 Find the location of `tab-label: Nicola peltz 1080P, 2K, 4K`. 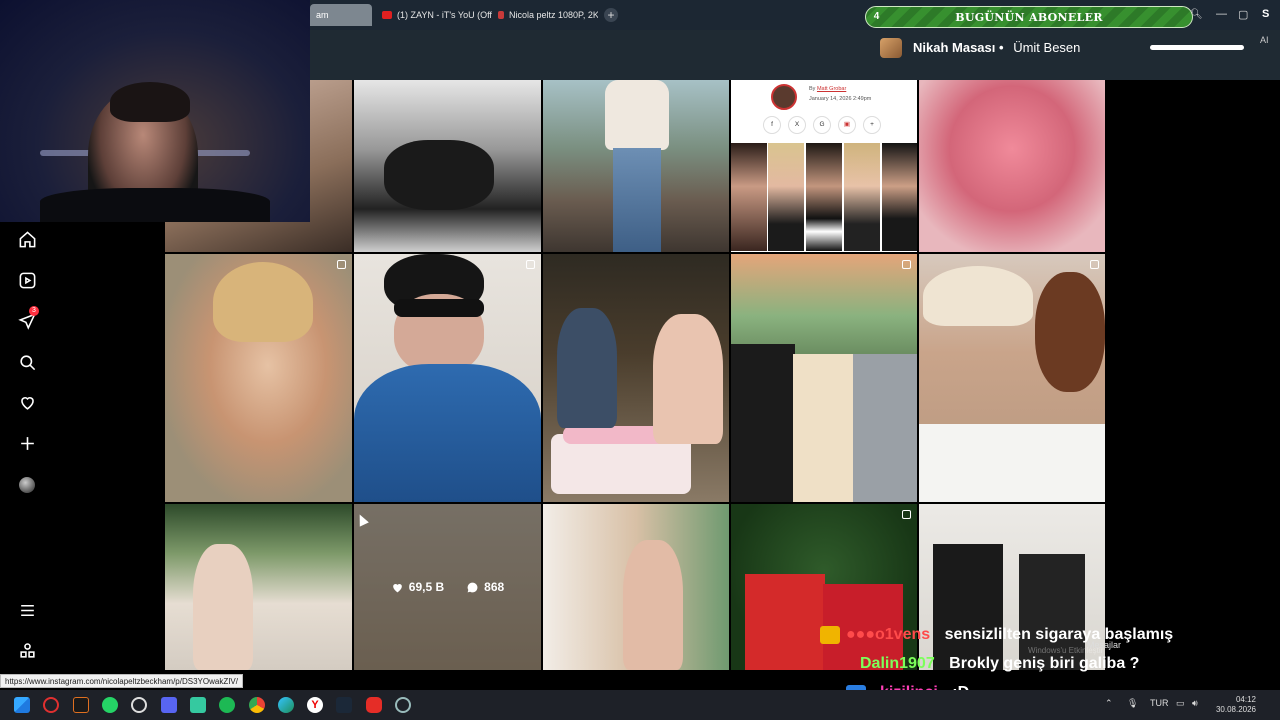

tab-label: Nicola peltz 1080P, 2K, 4K is located at coordinates (553, 15).